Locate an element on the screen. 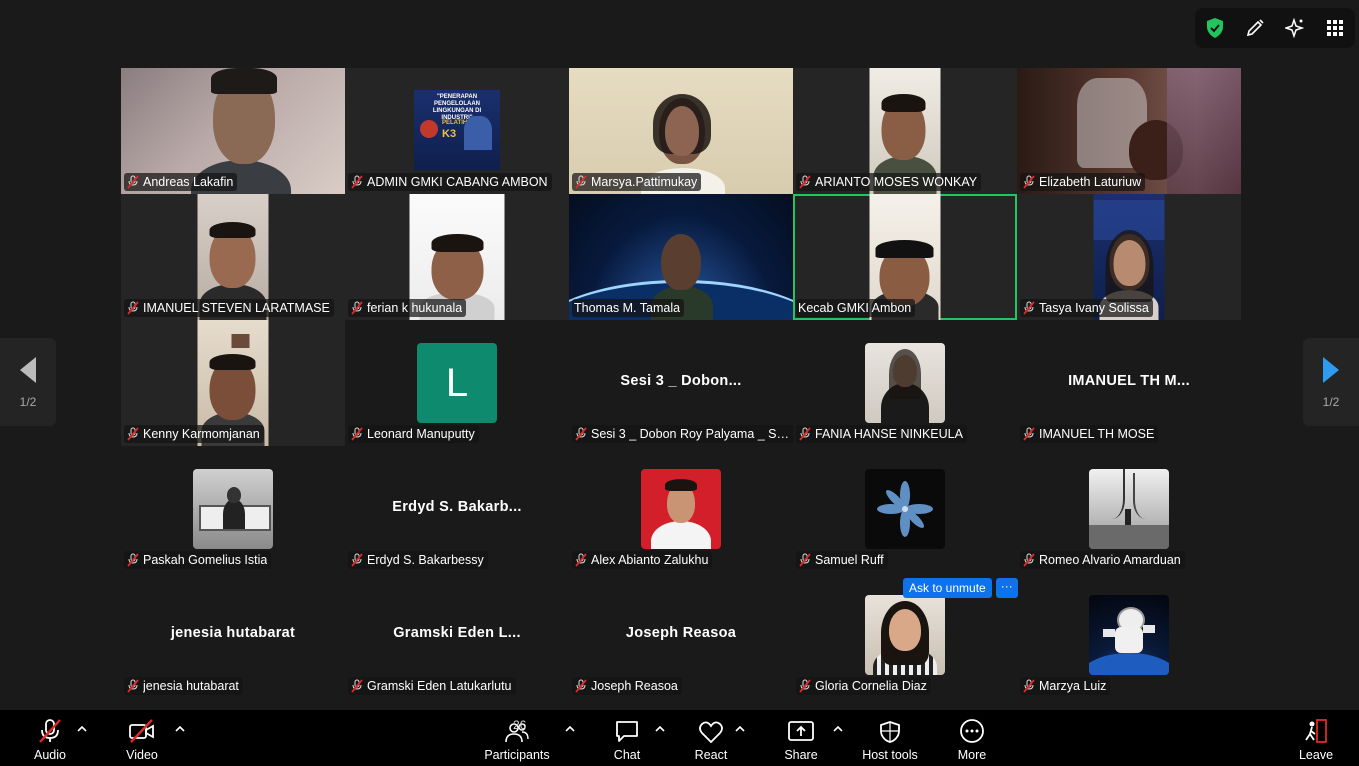 The image size is (1359, 766). participant-tile: Erdyd S. Bakarb... Erdyd S. Bakarbessy is located at coordinates (457, 509).